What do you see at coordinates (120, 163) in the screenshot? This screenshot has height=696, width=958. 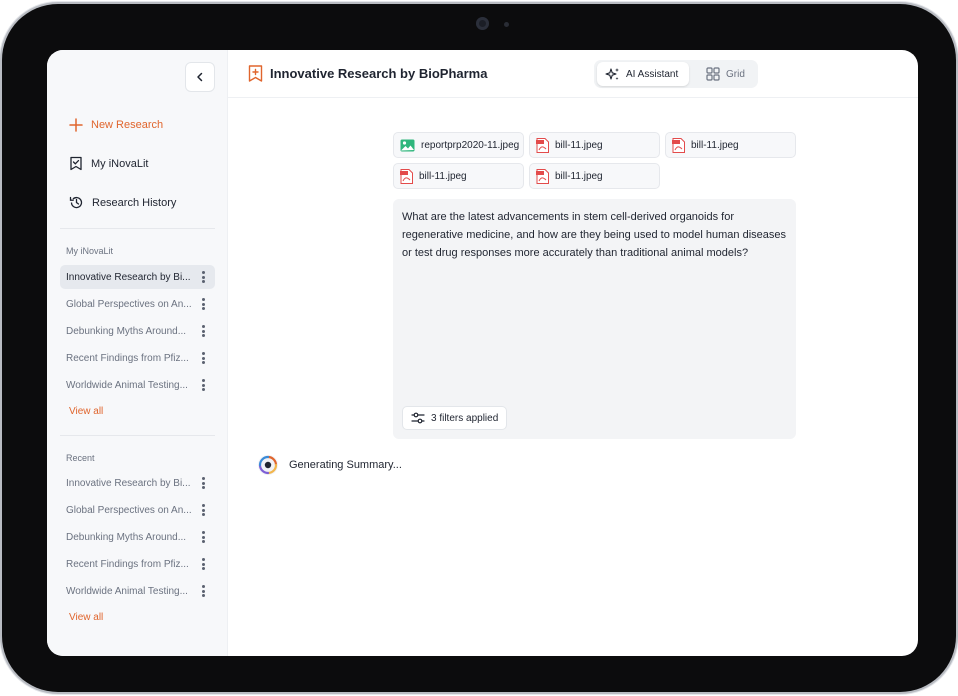 I see `my-inovalit-label: My iNovaLit` at bounding box center [120, 163].